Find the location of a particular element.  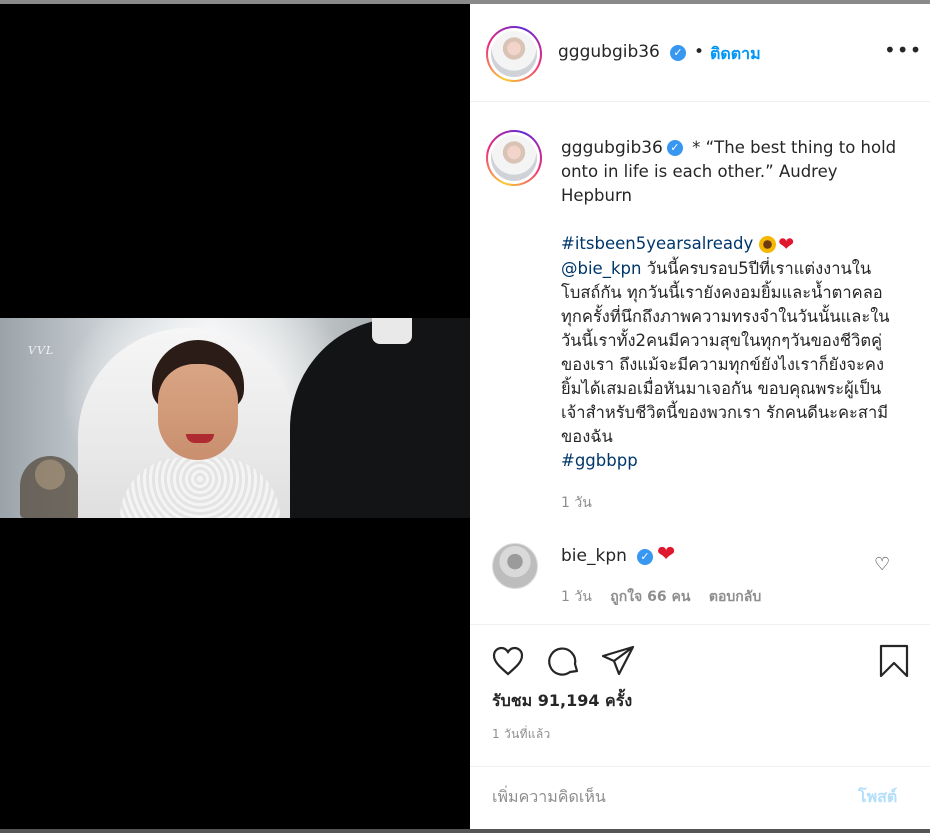

comment-timestamp: 1 วัน is located at coordinates (576, 597).